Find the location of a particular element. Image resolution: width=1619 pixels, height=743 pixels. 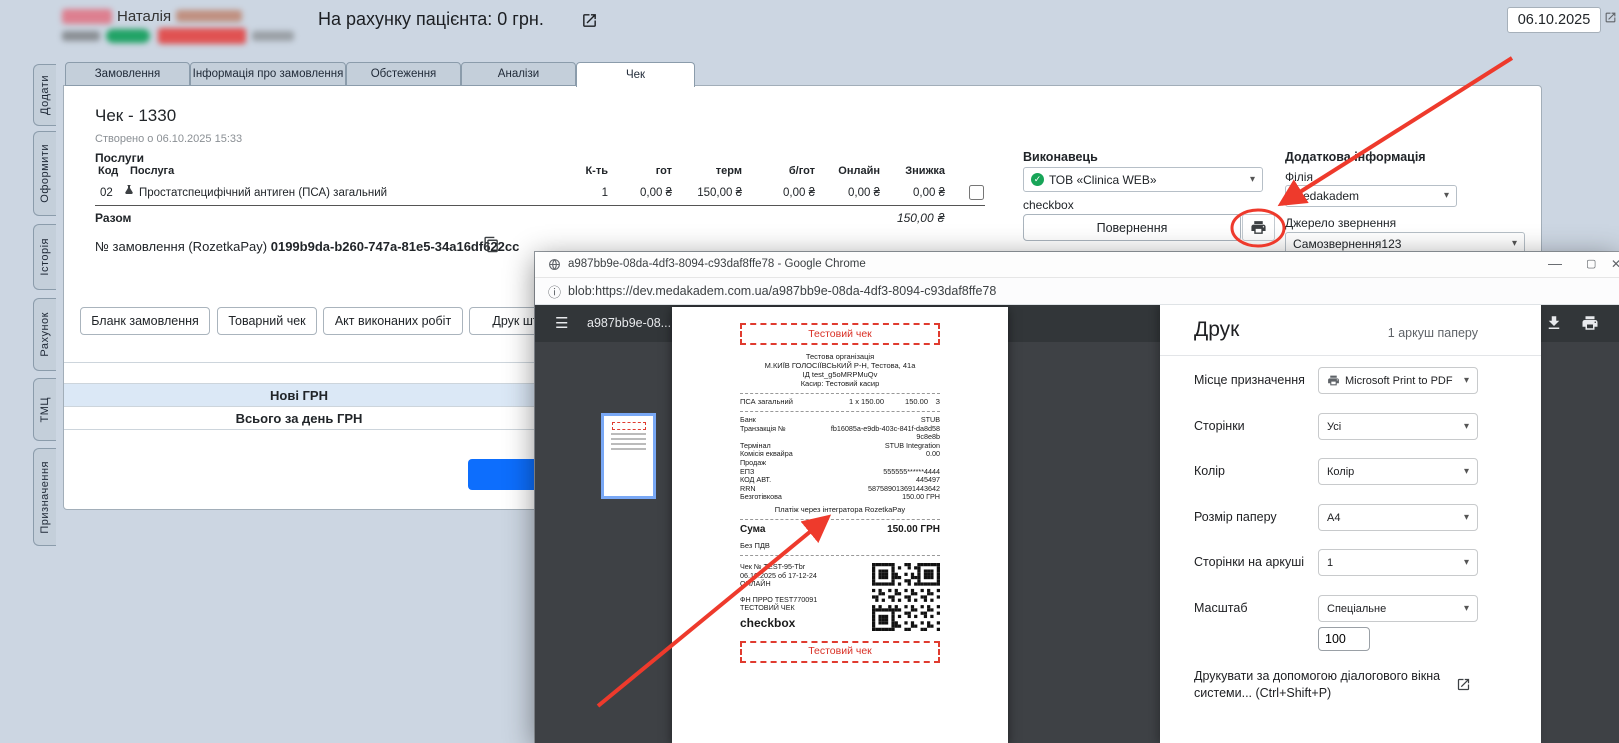

panel-divider is located at coordinates (1350, 355).